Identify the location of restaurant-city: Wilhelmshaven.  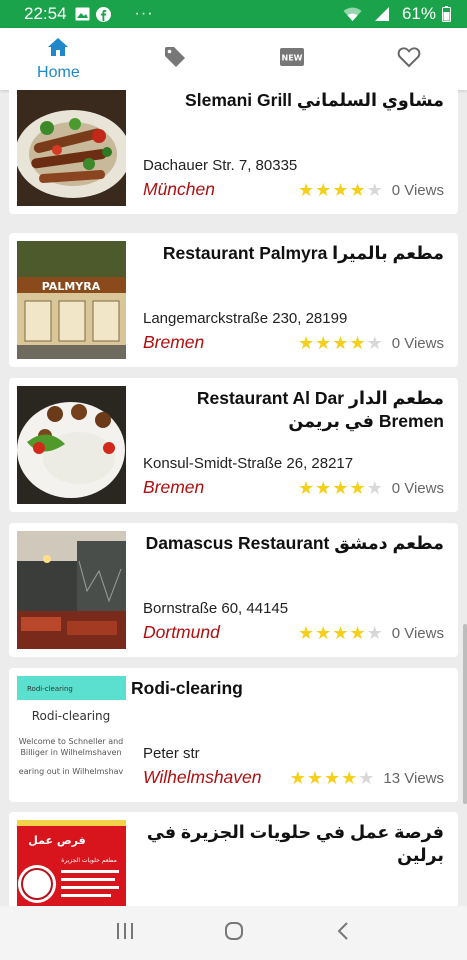
(202, 777).